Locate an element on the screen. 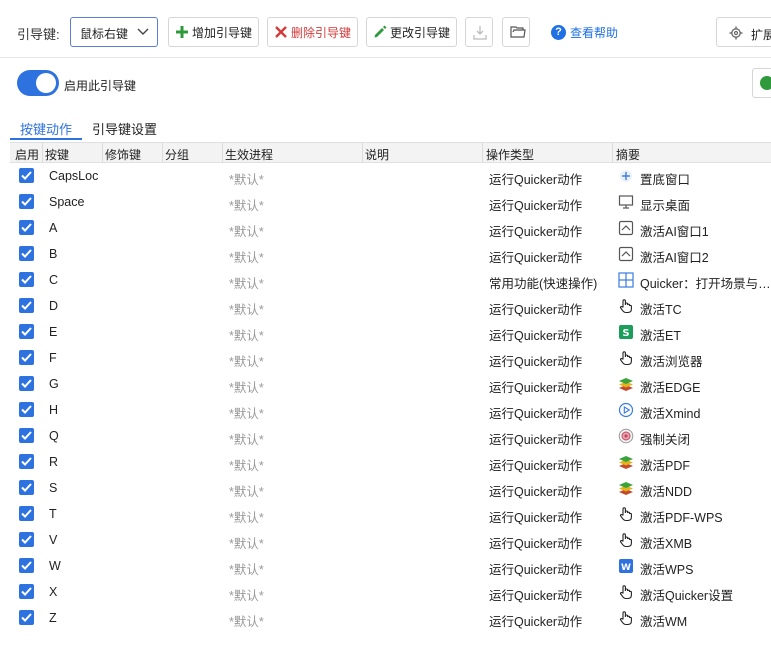 The image size is (771, 647). col-group: 分组 is located at coordinates (177, 154).